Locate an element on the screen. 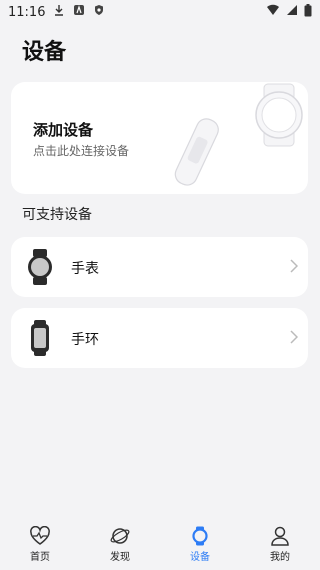  status-bar: 11:16 is located at coordinates (160, 12).